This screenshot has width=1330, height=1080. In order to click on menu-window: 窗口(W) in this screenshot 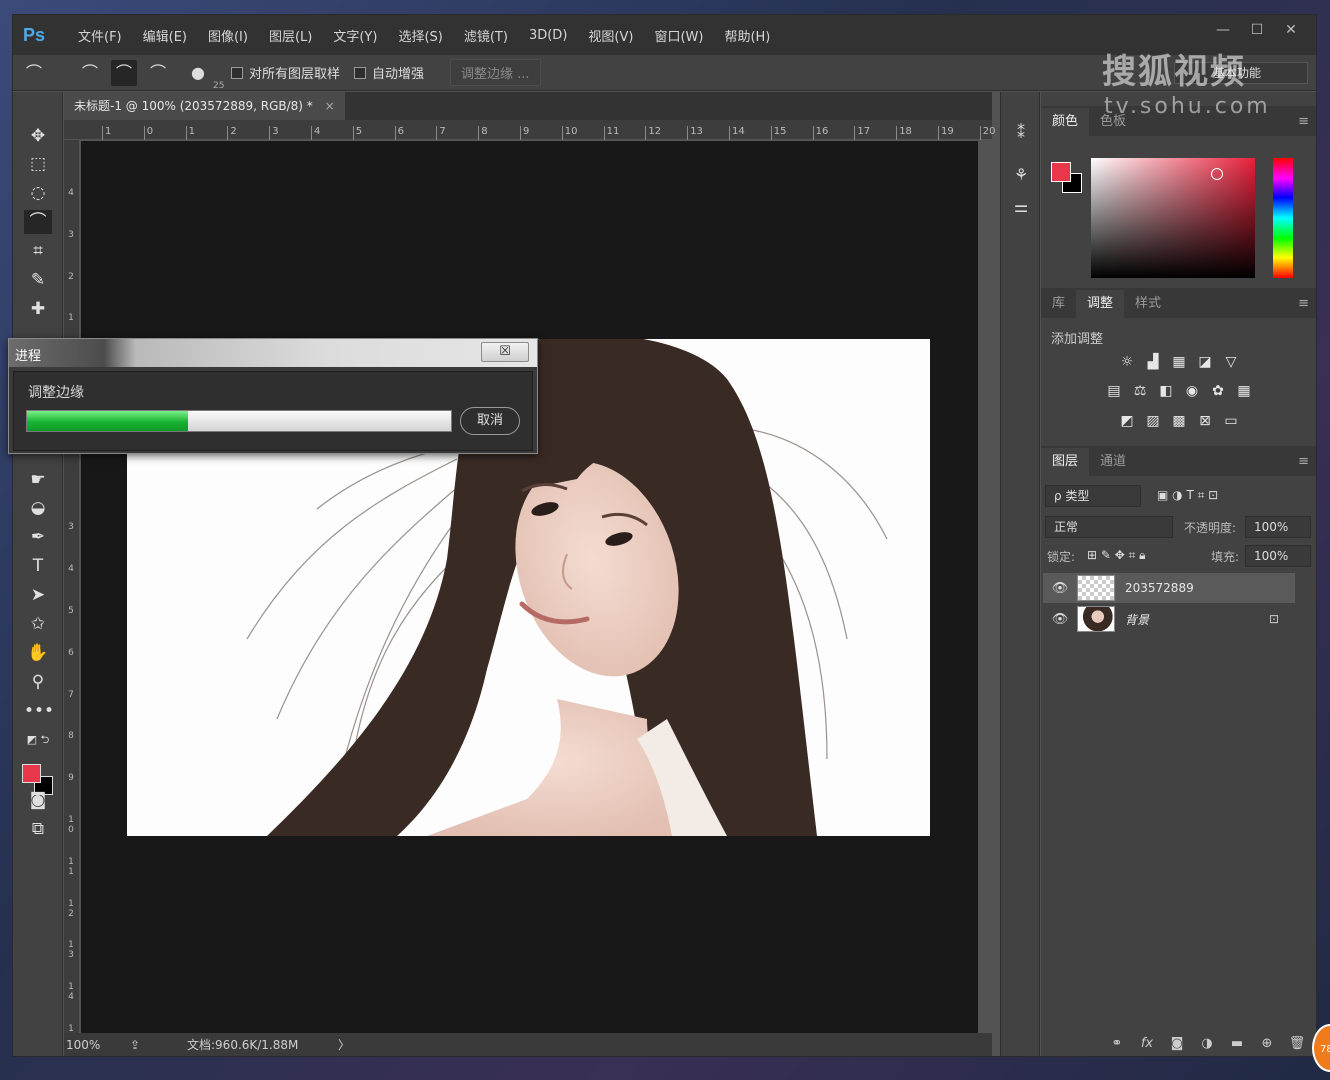, I will do `click(678, 35)`.